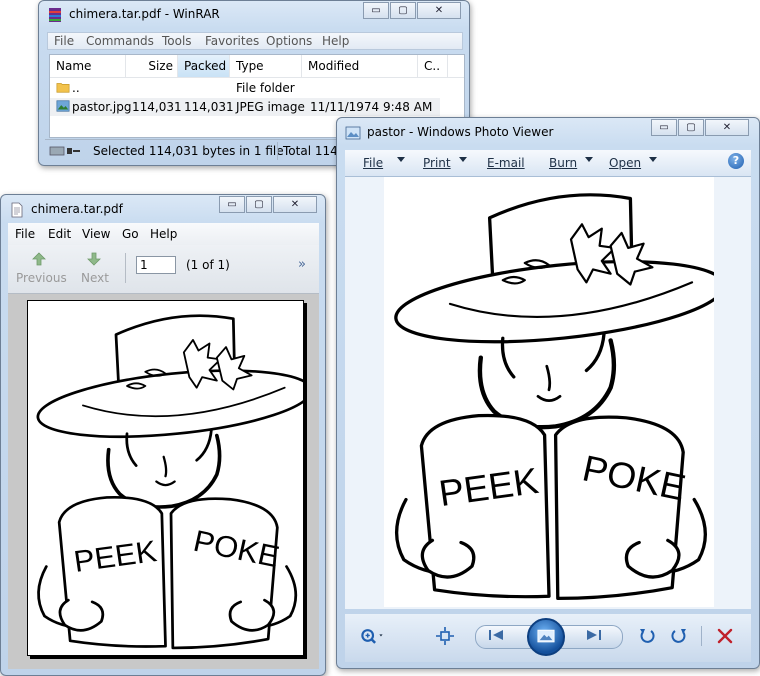 The width and height of the screenshot is (760, 676). I want to click on pdf-toolbar: Previous Next (1 of 1) », so click(163, 269).